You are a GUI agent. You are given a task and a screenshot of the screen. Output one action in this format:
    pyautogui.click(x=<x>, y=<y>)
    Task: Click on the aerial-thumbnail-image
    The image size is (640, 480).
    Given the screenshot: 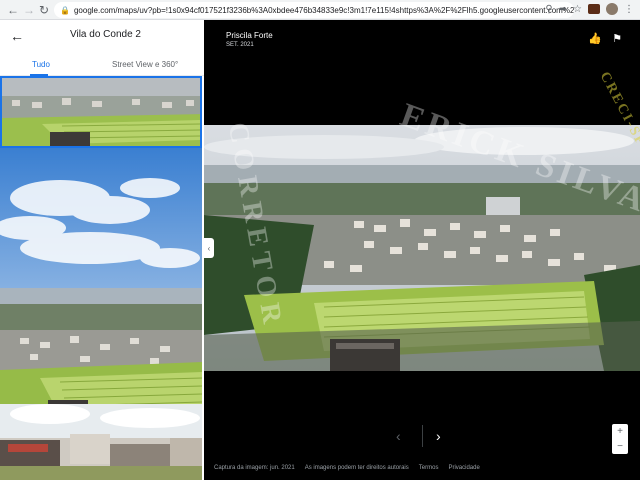 What is the action you would take?
    pyautogui.click(x=101, y=112)
    